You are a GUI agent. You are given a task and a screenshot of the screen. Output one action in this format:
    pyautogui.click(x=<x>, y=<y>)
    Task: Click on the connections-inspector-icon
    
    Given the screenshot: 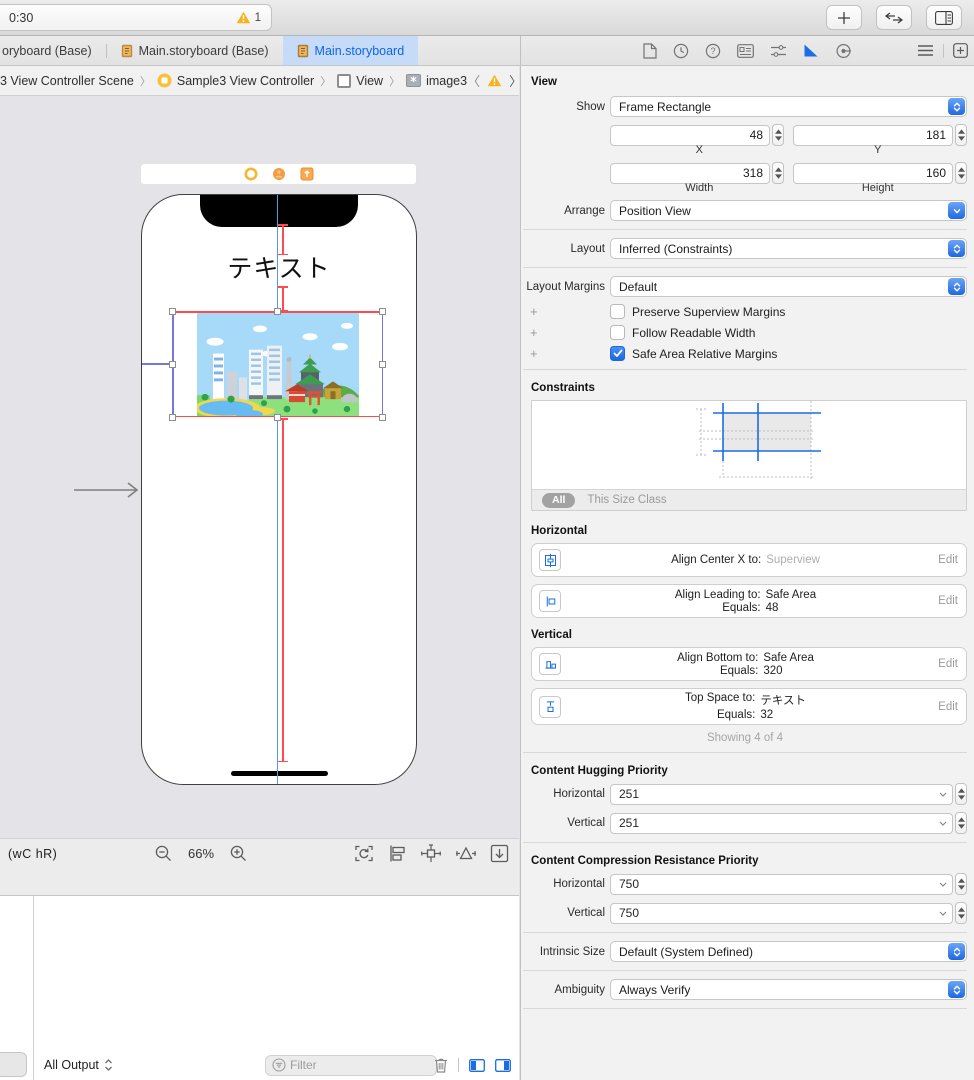 What is the action you would take?
    pyautogui.click(x=843, y=51)
    